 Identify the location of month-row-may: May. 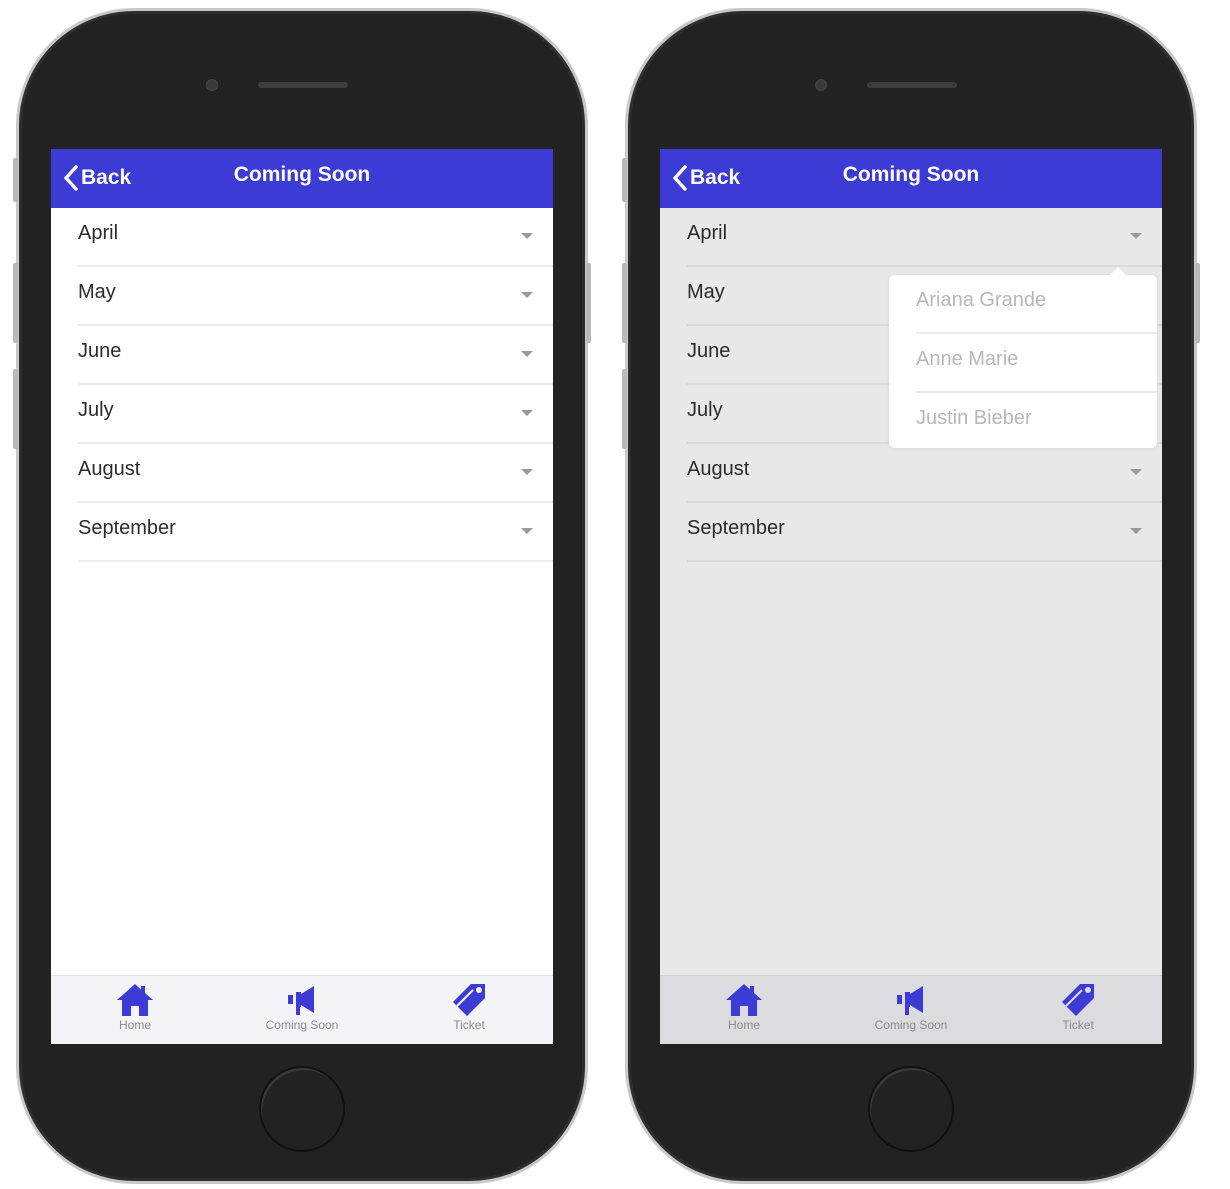
(315, 296).